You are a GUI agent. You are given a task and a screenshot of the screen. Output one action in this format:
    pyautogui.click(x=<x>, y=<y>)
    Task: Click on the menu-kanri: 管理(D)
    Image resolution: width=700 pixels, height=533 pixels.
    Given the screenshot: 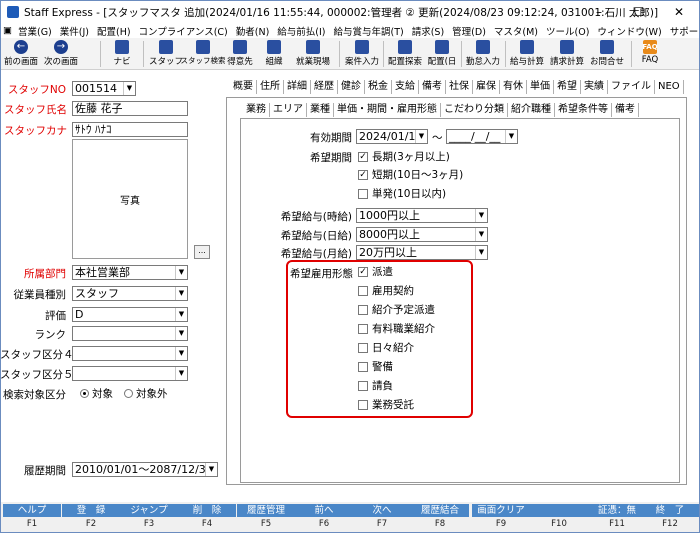 What is the action you would take?
    pyautogui.click(x=469, y=31)
    